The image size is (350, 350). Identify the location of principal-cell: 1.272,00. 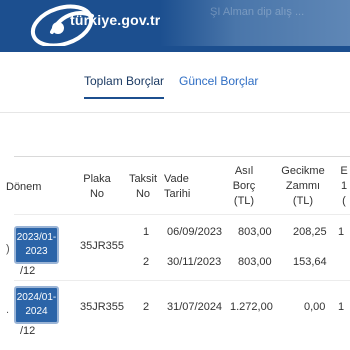
(251, 307).